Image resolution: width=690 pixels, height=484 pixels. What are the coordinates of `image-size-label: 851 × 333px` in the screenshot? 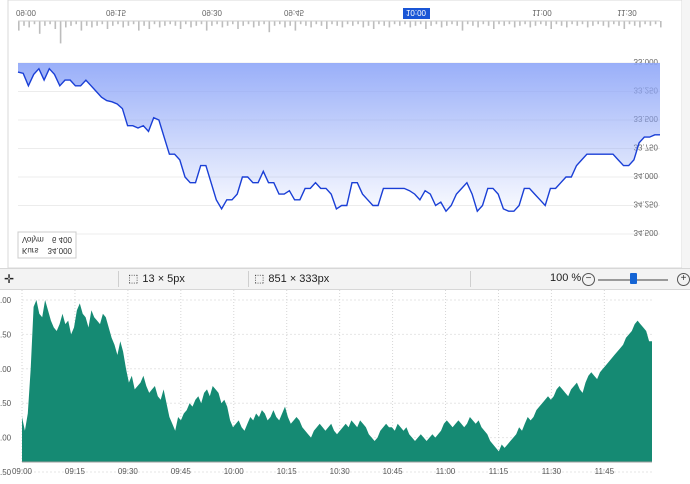 It's located at (299, 278).